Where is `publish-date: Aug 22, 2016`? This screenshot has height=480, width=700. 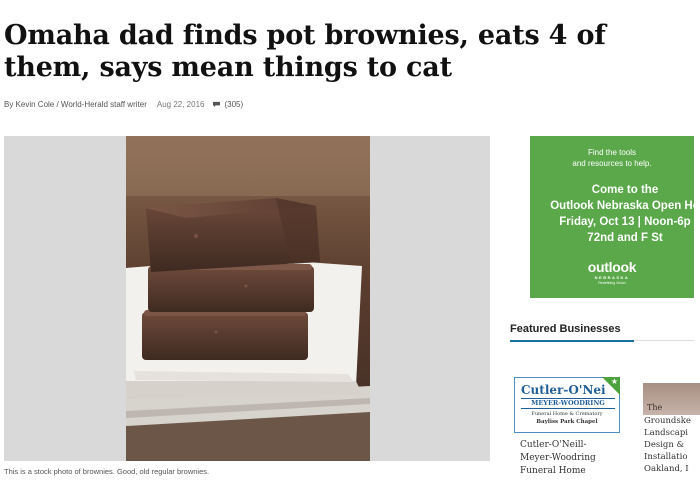
publish-date: Aug 22, 2016 is located at coordinates (180, 104).